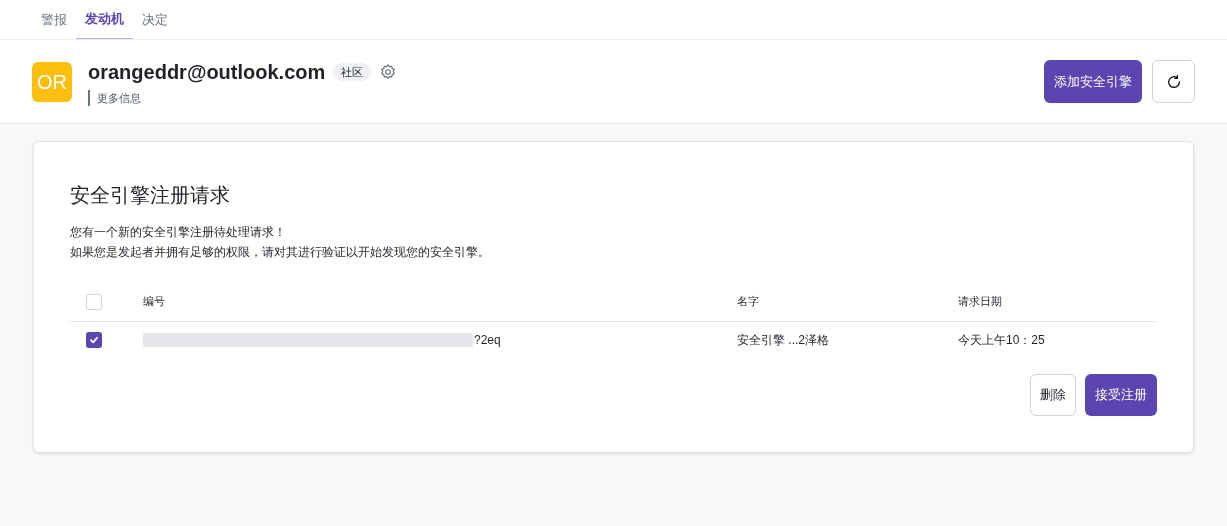  I want to click on refresh-button, so click(1173, 81).